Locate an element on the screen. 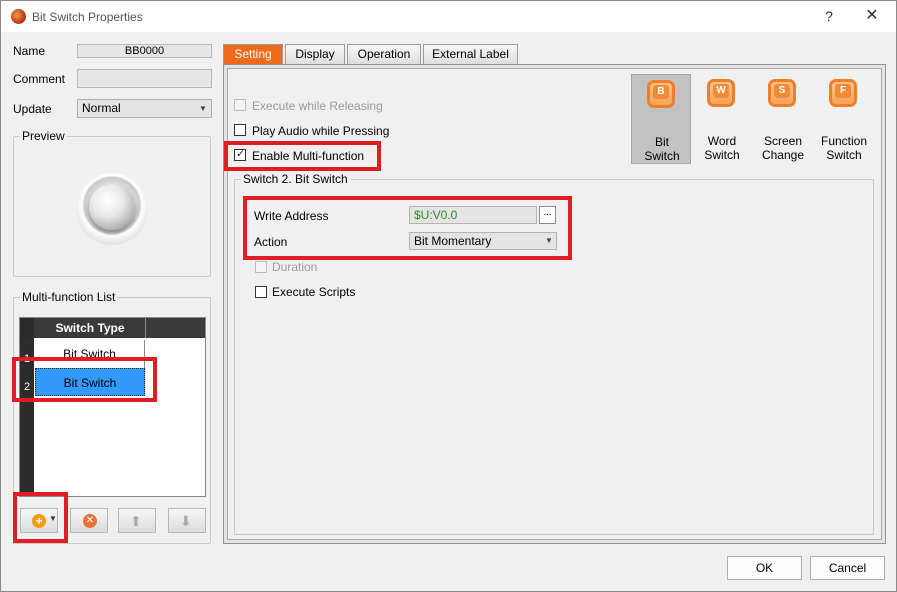 This screenshot has height=592, width=897. duration-checkbox is located at coordinates (261, 267).